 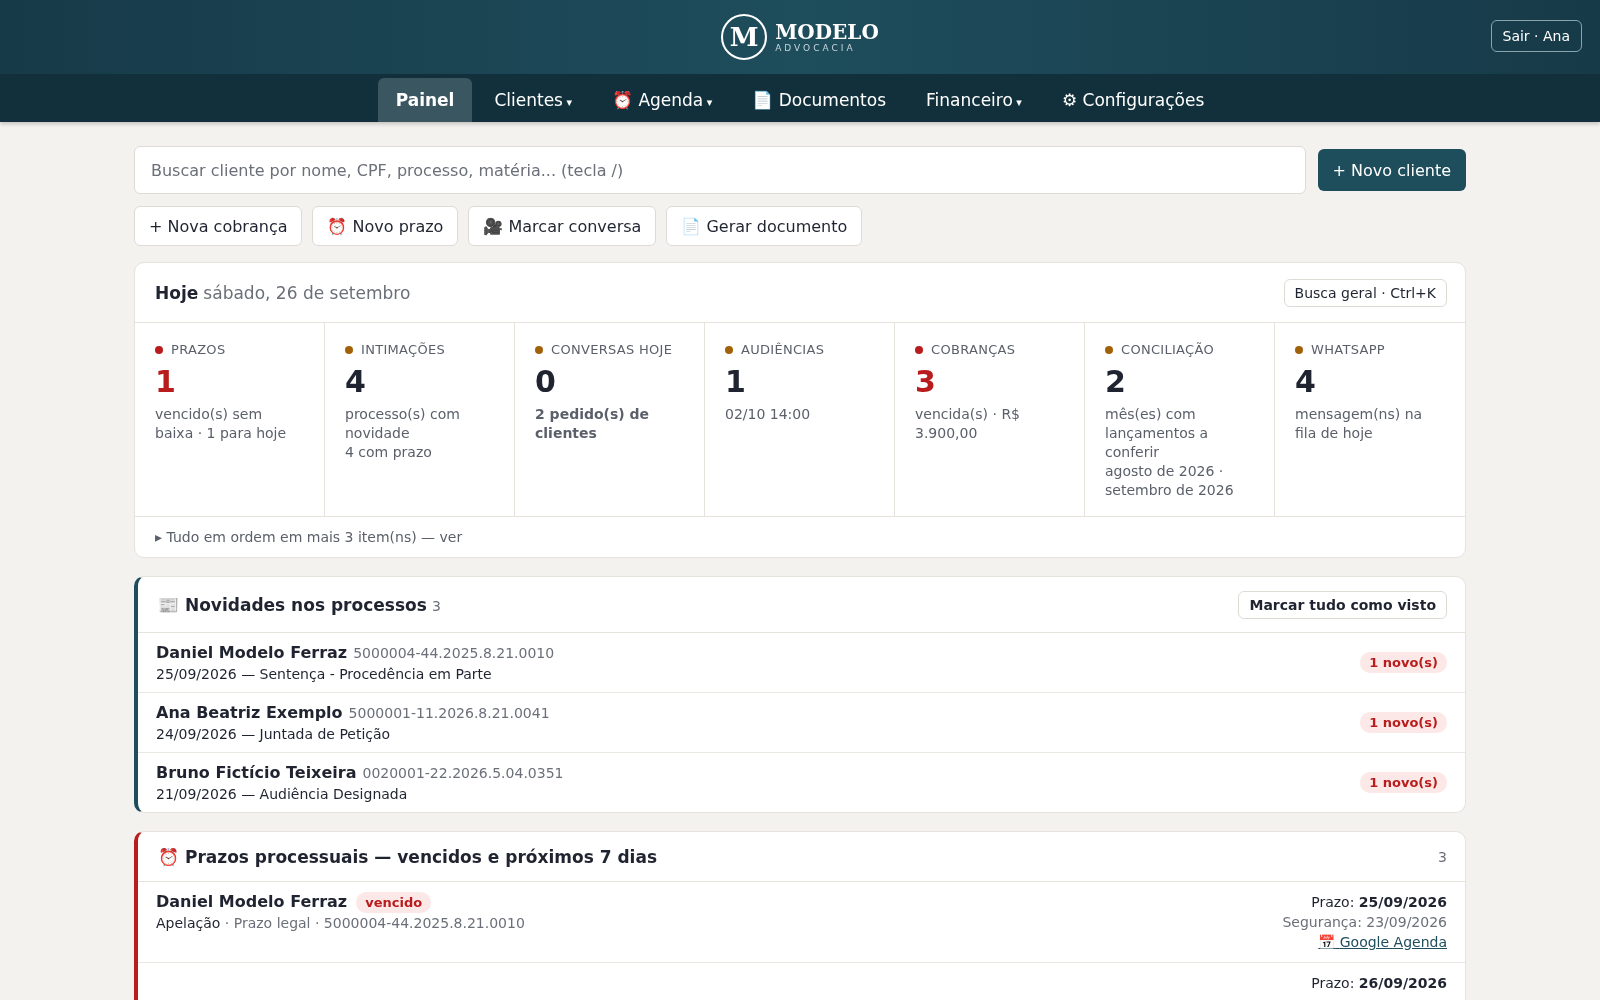 What do you see at coordinates (1379, 983) in the screenshot?
I see `due-date: Prazo: 26/09/2026` at bounding box center [1379, 983].